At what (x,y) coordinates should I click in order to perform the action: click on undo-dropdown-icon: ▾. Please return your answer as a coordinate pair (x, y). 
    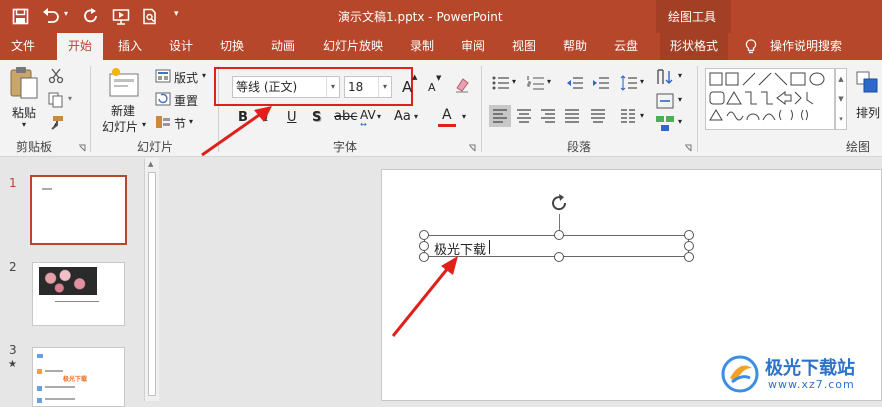
    Looking at the image, I should click on (66, 13).